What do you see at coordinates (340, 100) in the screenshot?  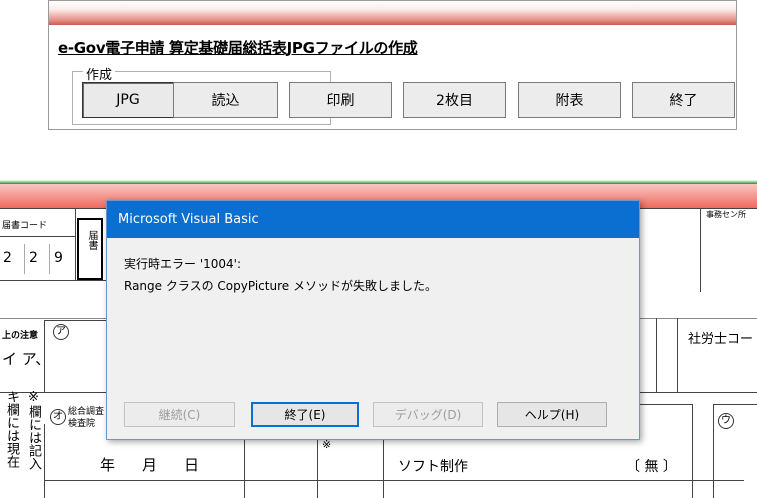 I see `print-button: 印刷` at bounding box center [340, 100].